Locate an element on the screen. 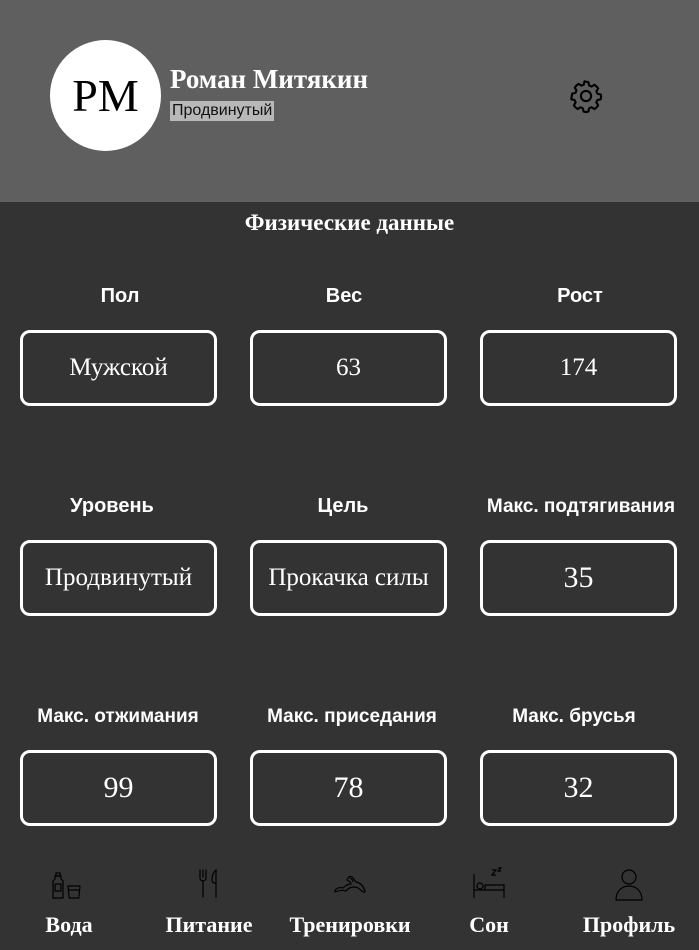 The width and height of the screenshot is (699, 950). field-label-max-dips: Макс. брусья is located at coordinates (574, 716).